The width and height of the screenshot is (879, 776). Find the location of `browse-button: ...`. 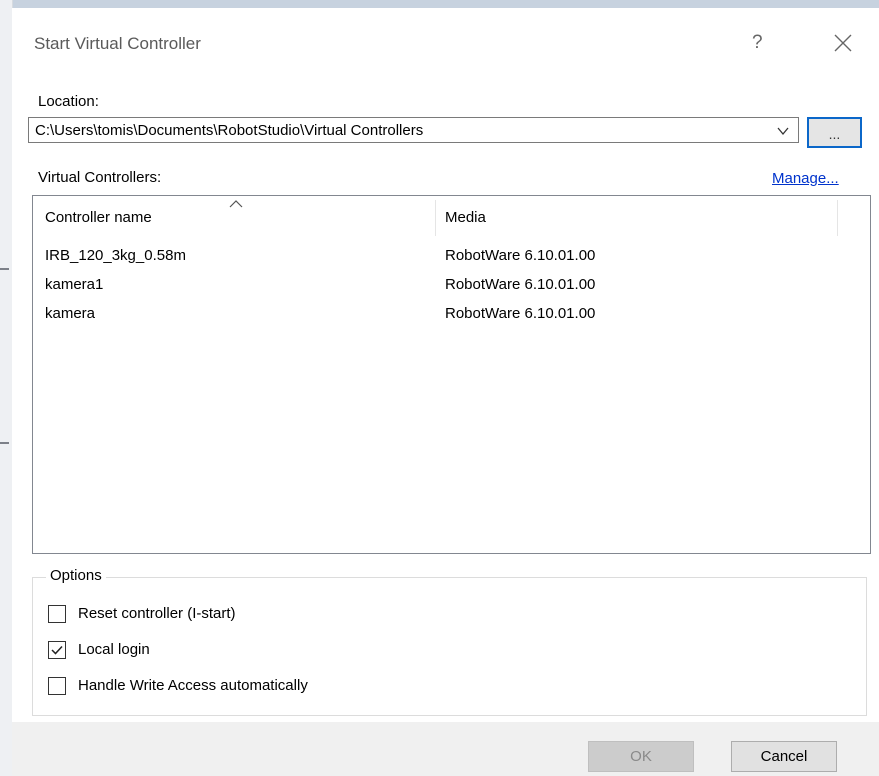

browse-button: ... is located at coordinates (834, 132).